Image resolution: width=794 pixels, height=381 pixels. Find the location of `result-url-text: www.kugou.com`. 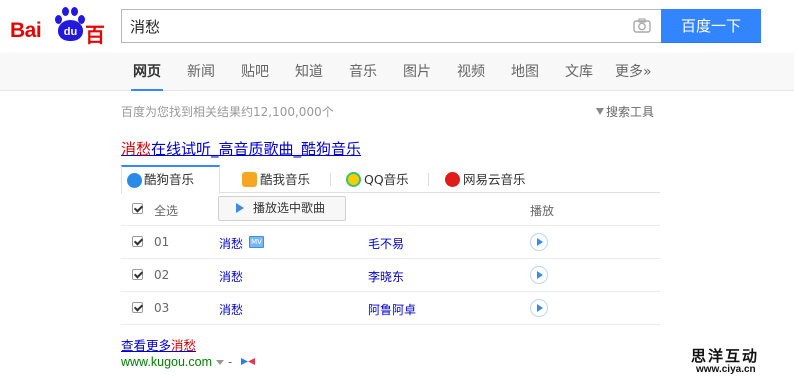

result-url-text: www.kugou.com is located at coordinates (166, 362).